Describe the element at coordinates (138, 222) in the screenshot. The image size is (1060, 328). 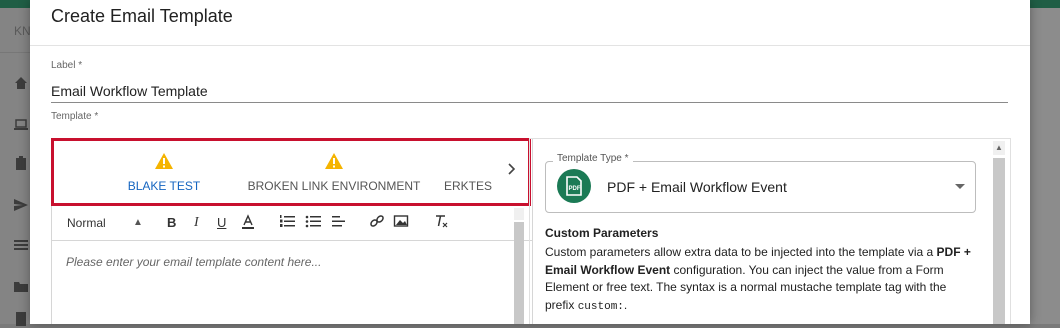
I see `updown-icon: ▲` at that location.